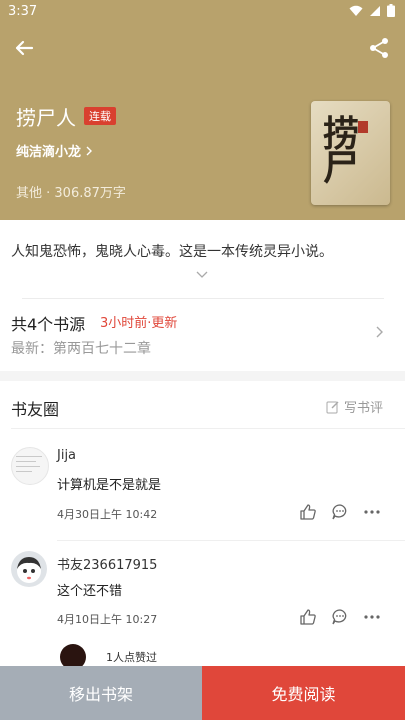 This screenshot has width=405, height=720. Describe the element at coordinates (172, 252) in the screenshot. I see `book-description: 人知鬼恐怖，鬼晓人心毒。这是一本传统灵异小说。` at that location.